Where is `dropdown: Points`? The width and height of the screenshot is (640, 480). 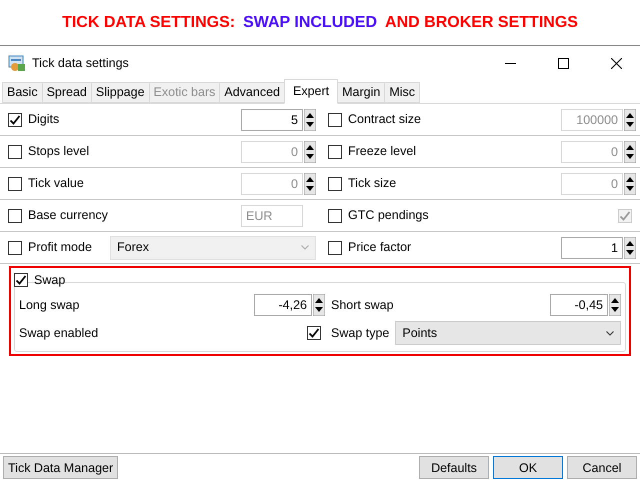
dropdown: Points is located at coordinates (508, 333).